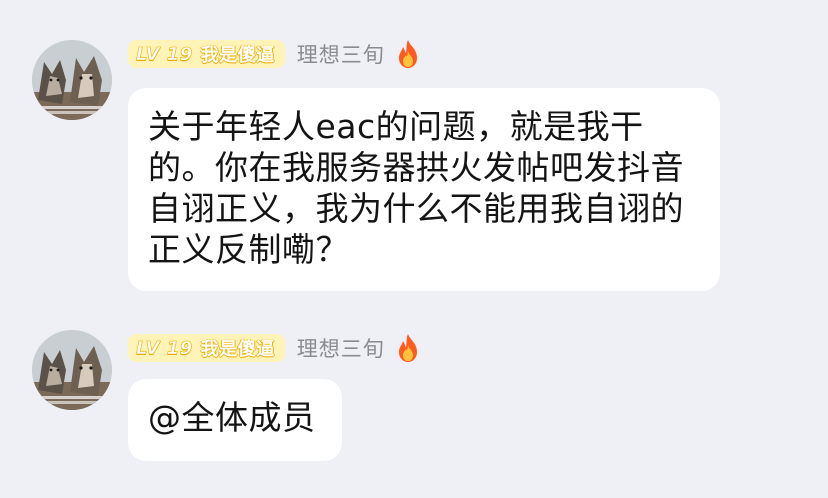 The height and width of the screenshot is (498, 828). What do you see at coordinates (232, 417) in the screenshot?
I see `message-text-line: @全体成员` at bounding box center [232, 417].